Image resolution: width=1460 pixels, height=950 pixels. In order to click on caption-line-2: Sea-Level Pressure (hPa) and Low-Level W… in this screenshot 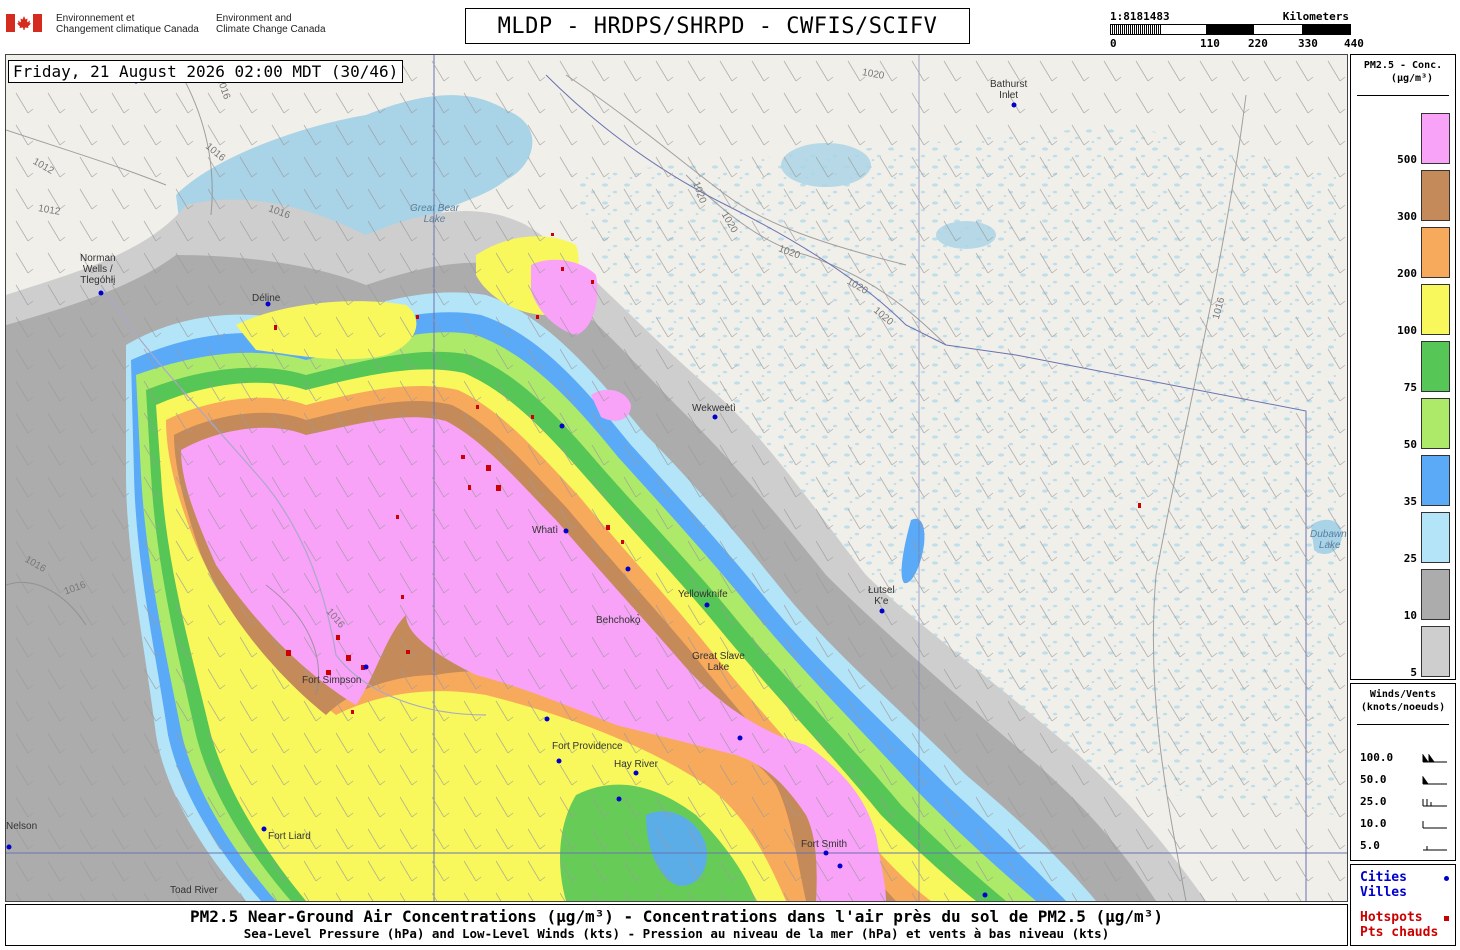, I will do `click(676, 933)`.